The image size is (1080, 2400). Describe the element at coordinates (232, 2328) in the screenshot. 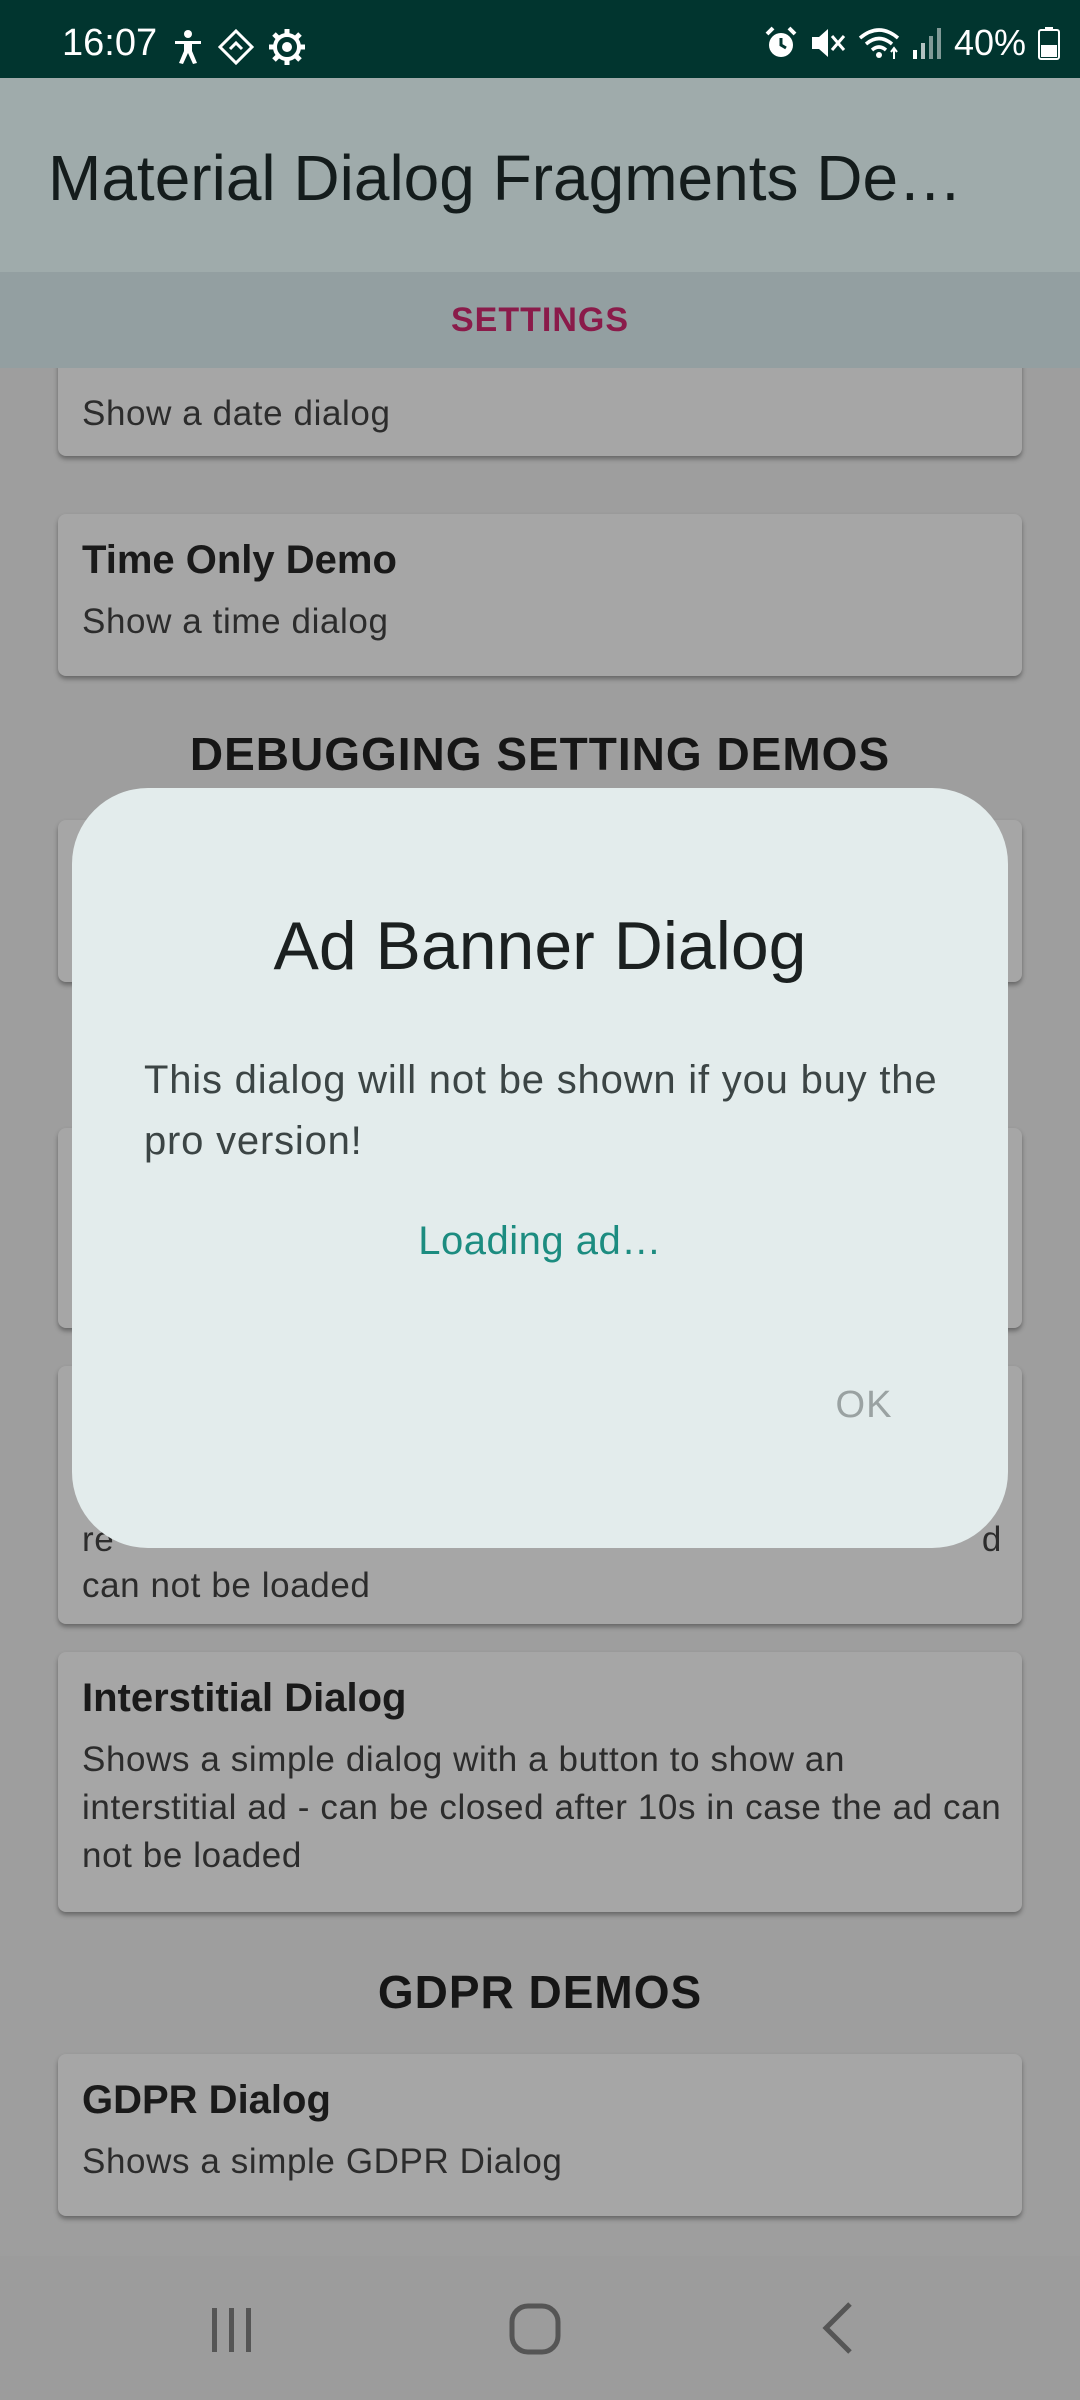

I see `recents-icon` at that location.